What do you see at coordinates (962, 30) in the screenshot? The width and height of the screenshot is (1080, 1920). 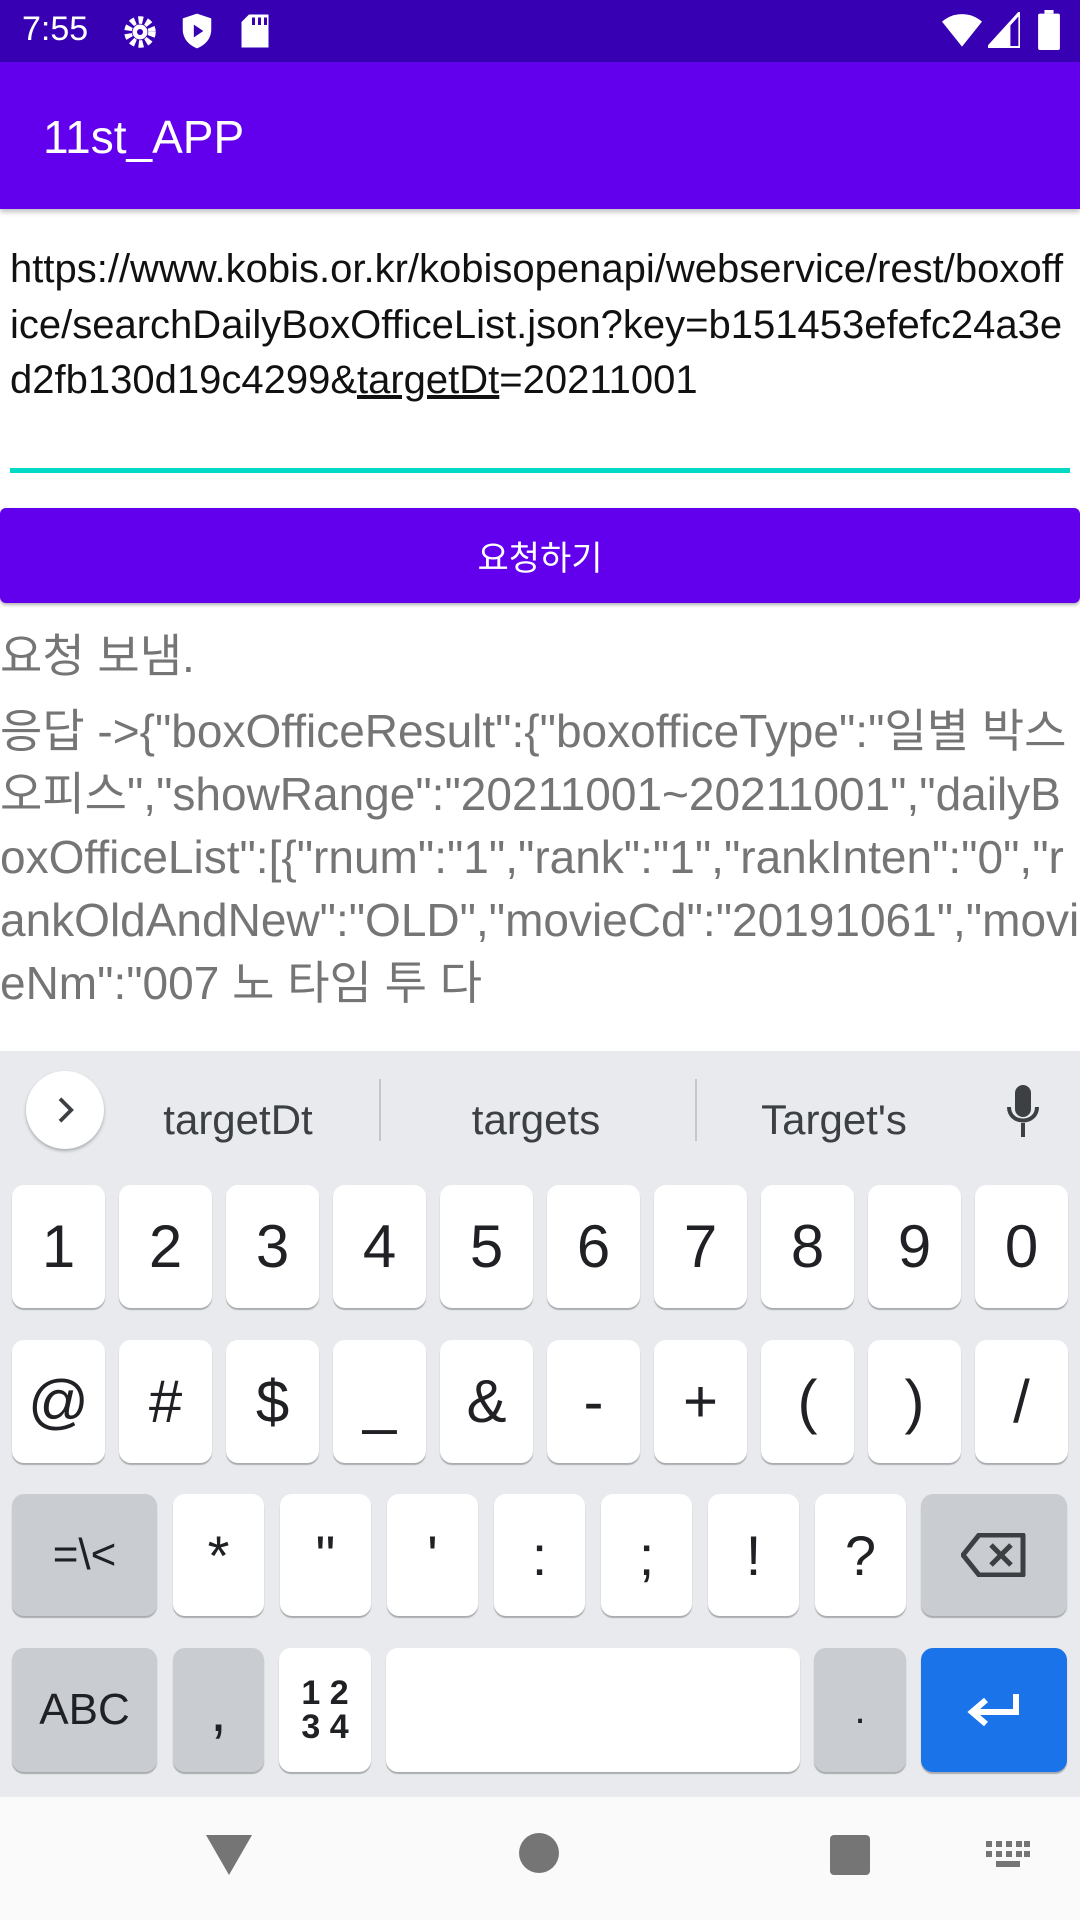 I see `wifi-icon` at bounding box center [962, 30].